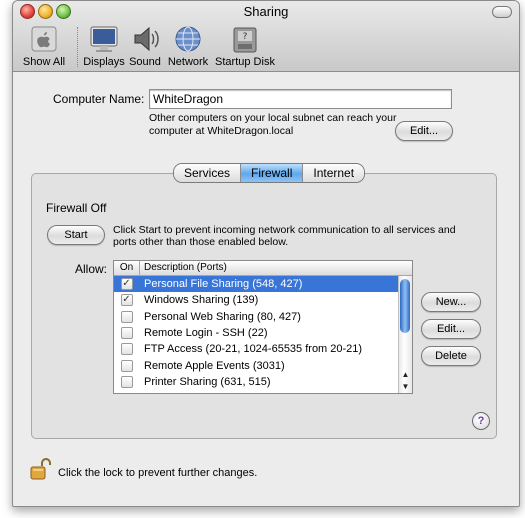  I want to click on toolbar-displays: Displays, so click(104, 45).